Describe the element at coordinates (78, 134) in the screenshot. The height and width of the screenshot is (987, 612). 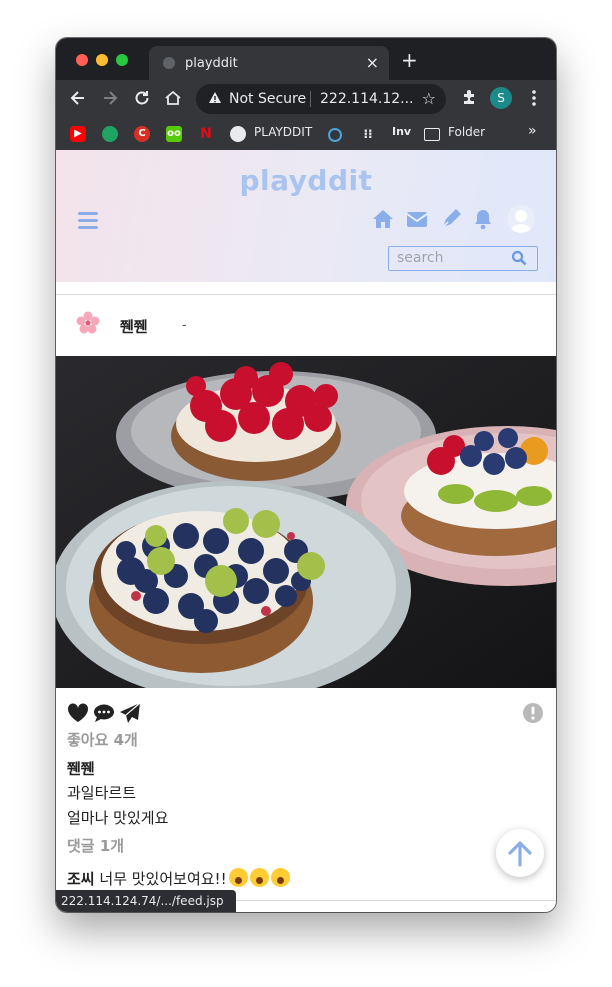
I see `youtube-icon: ▶` at that location.